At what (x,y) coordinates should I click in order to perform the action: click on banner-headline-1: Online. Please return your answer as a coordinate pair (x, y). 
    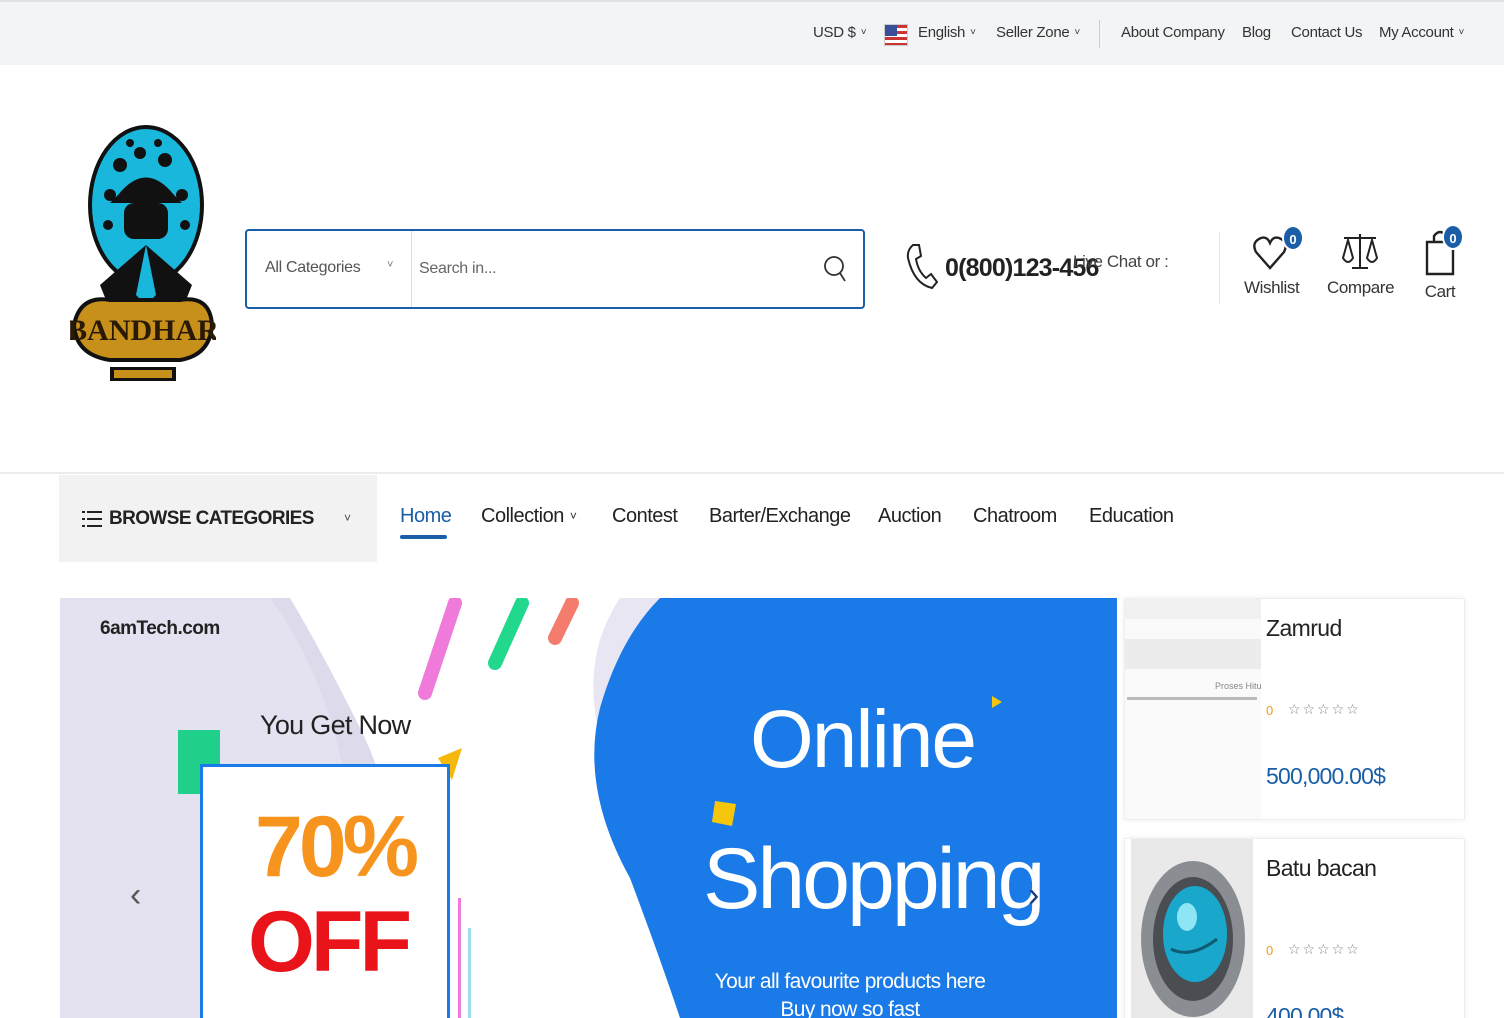
    Looking at the image, I should click on (863, 739).